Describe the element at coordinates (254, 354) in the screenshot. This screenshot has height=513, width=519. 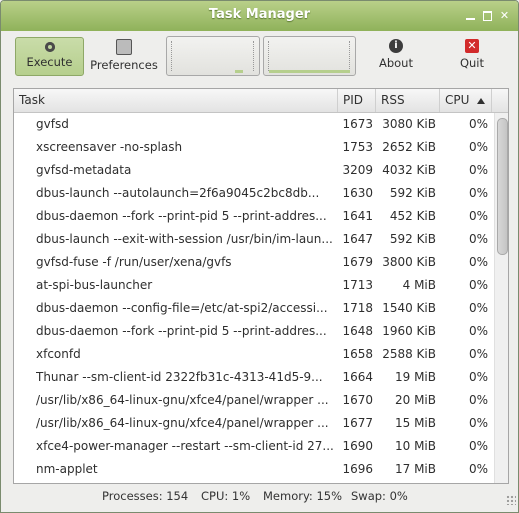
I see `table-row: xfconfd 1658 2588 KiB 0%` at that location.